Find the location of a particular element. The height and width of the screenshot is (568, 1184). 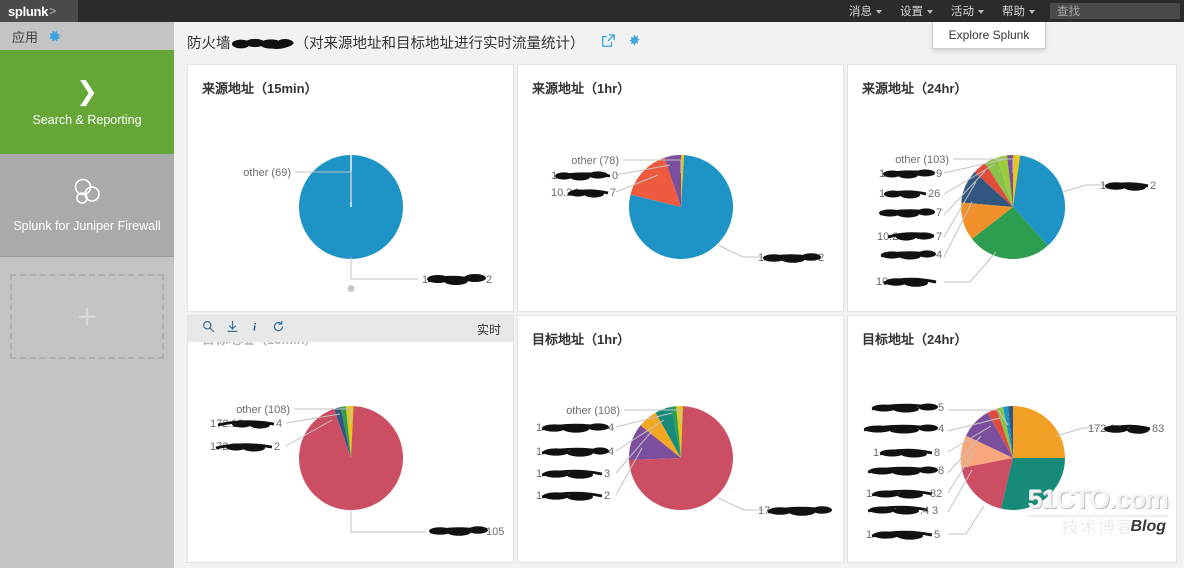

svg-text: 26 is located at coordinates (934, 194).